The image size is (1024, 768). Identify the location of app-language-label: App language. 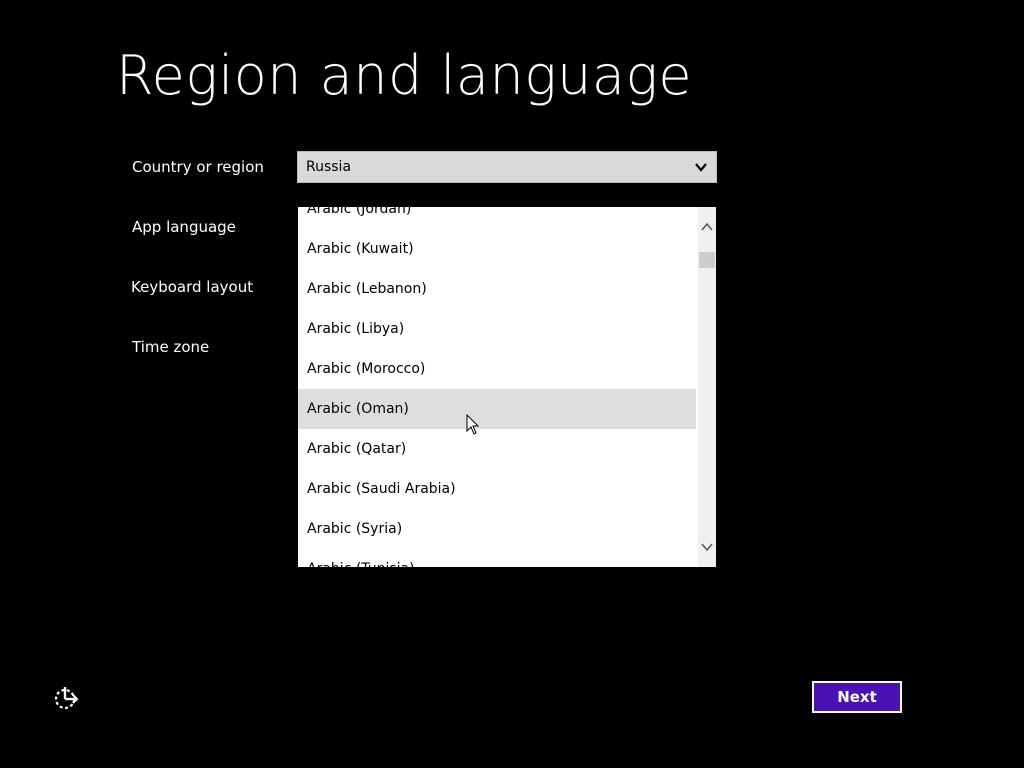
(184, 227).